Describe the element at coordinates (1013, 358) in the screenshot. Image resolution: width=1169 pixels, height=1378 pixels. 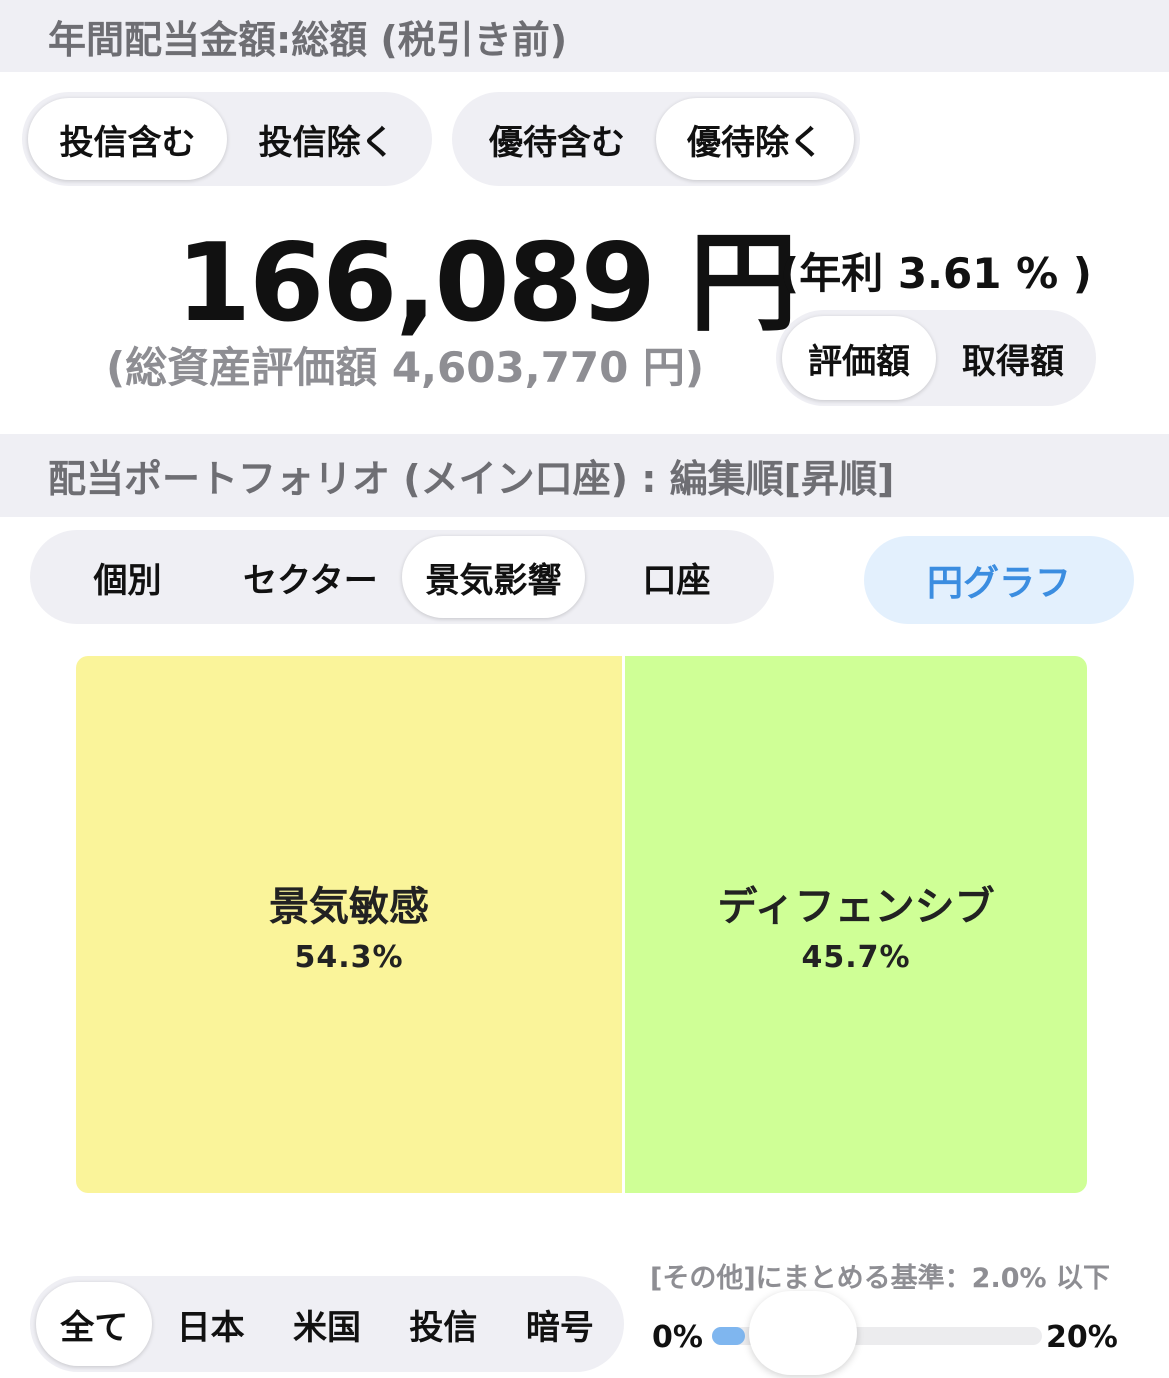
I see `basis-acquisition-button: 取得額` at that location.